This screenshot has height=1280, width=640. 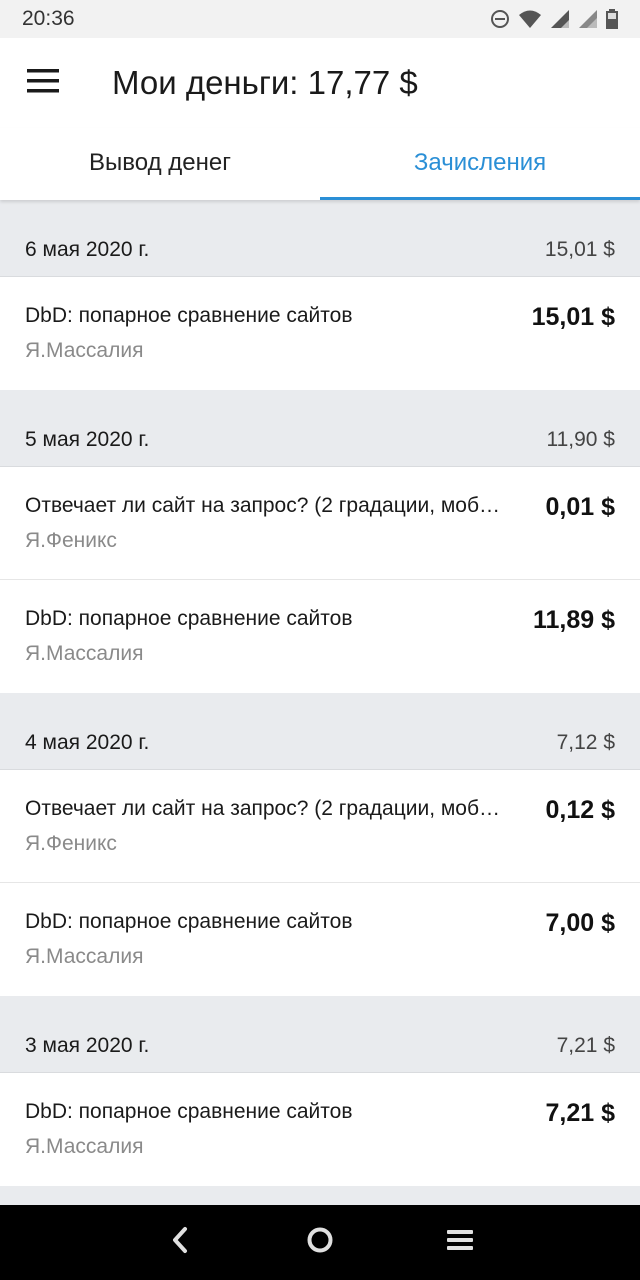 I want to click on recents-icon, so click(x=460, y=1242).